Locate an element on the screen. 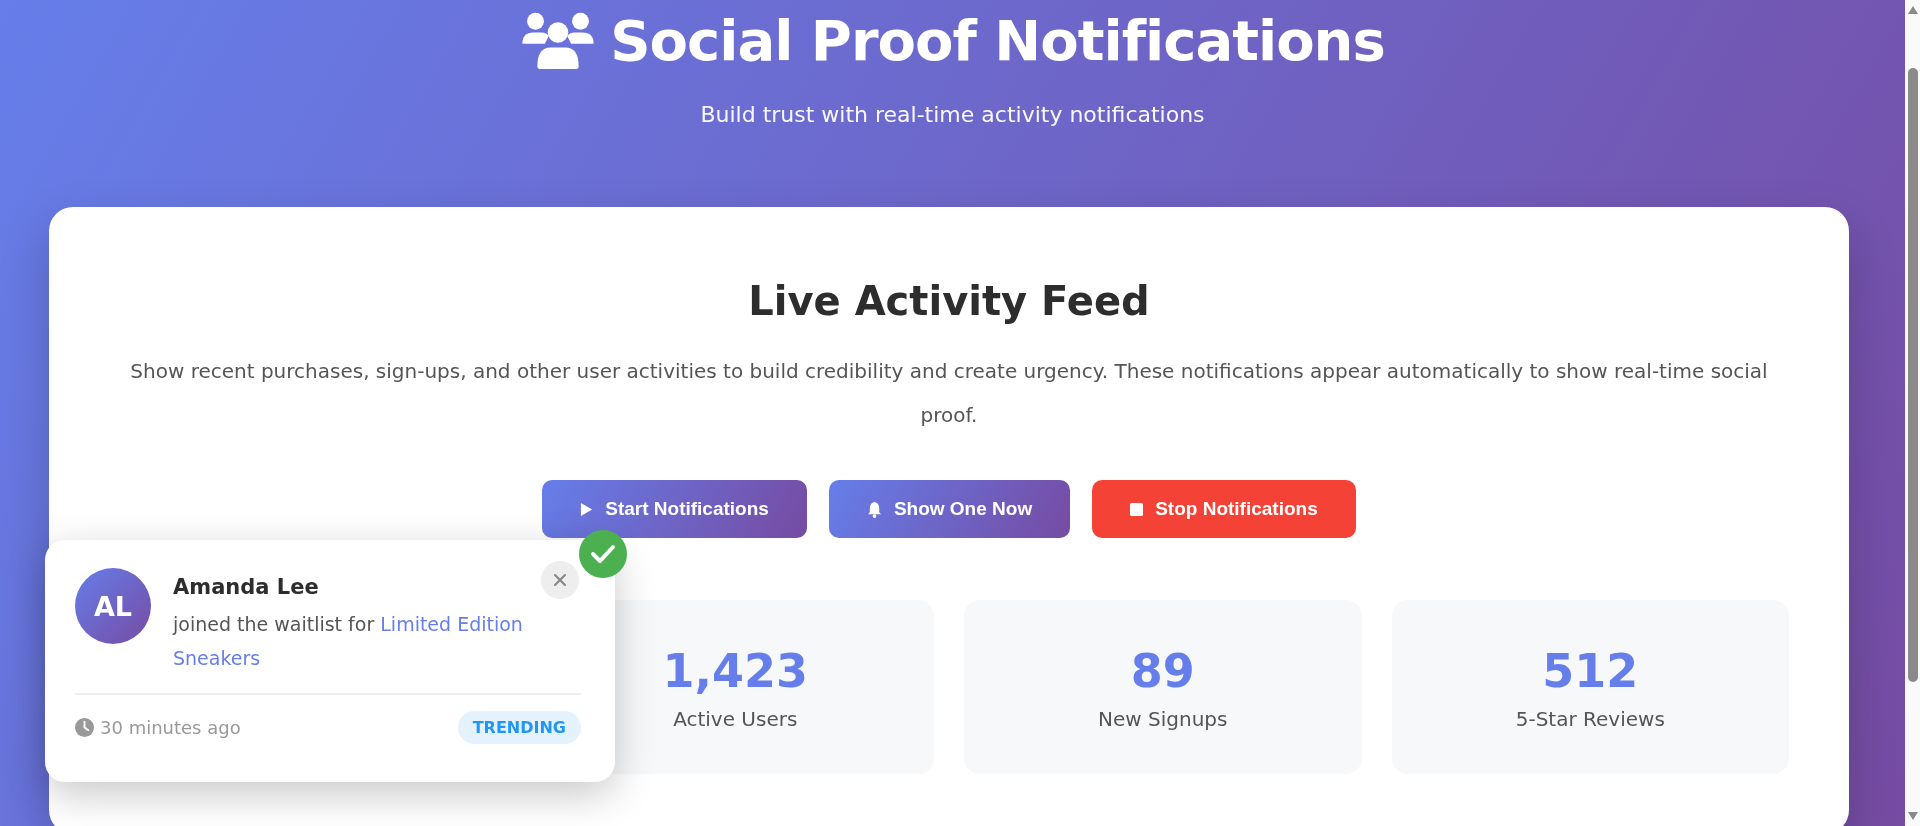 This screenshot has width=1920, height=826. page-subtitle: Build trust with real-time activity notifications is located at coordinates (952, 115).